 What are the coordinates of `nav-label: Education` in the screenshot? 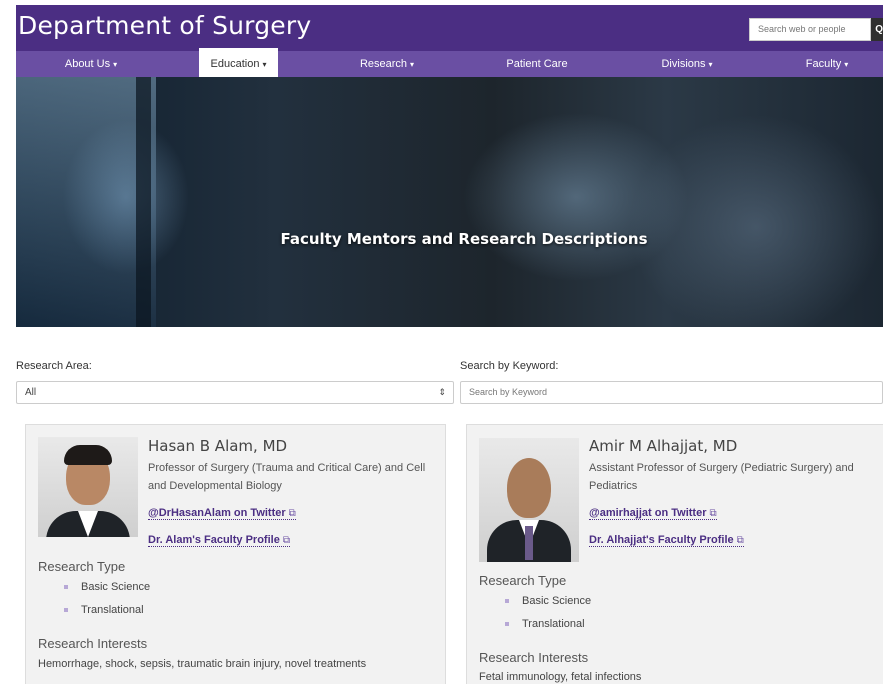 It's located at (235, 64).